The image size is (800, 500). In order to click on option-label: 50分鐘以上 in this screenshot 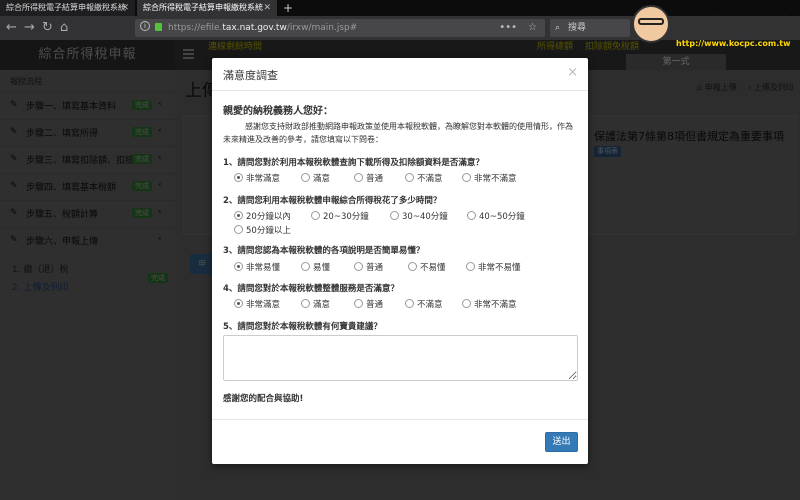, I will do `click(268, 231)`.